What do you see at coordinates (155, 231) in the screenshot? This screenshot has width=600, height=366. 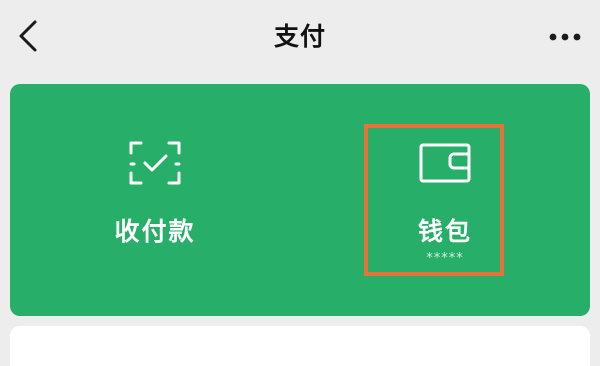 I see `receive-pay-label: 收付款` at bounding box center [155, 231].